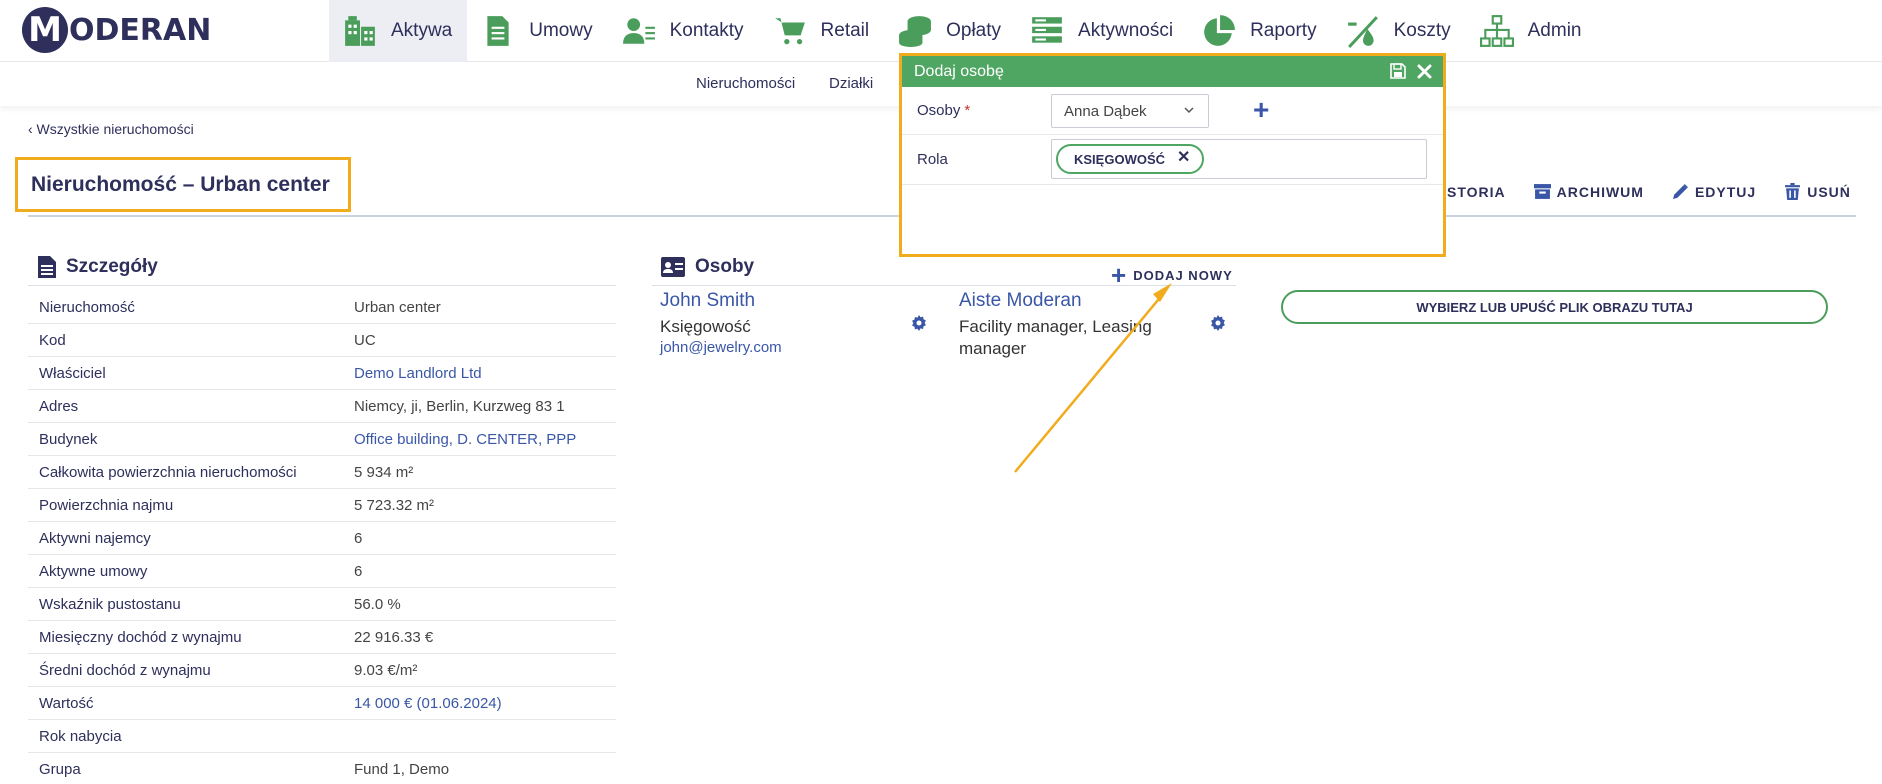 The image size is (1882, 784). Describe the element at coordinates (537, 31) in the screenshot. I see `nav-item-umowy: Umowy` at that location.